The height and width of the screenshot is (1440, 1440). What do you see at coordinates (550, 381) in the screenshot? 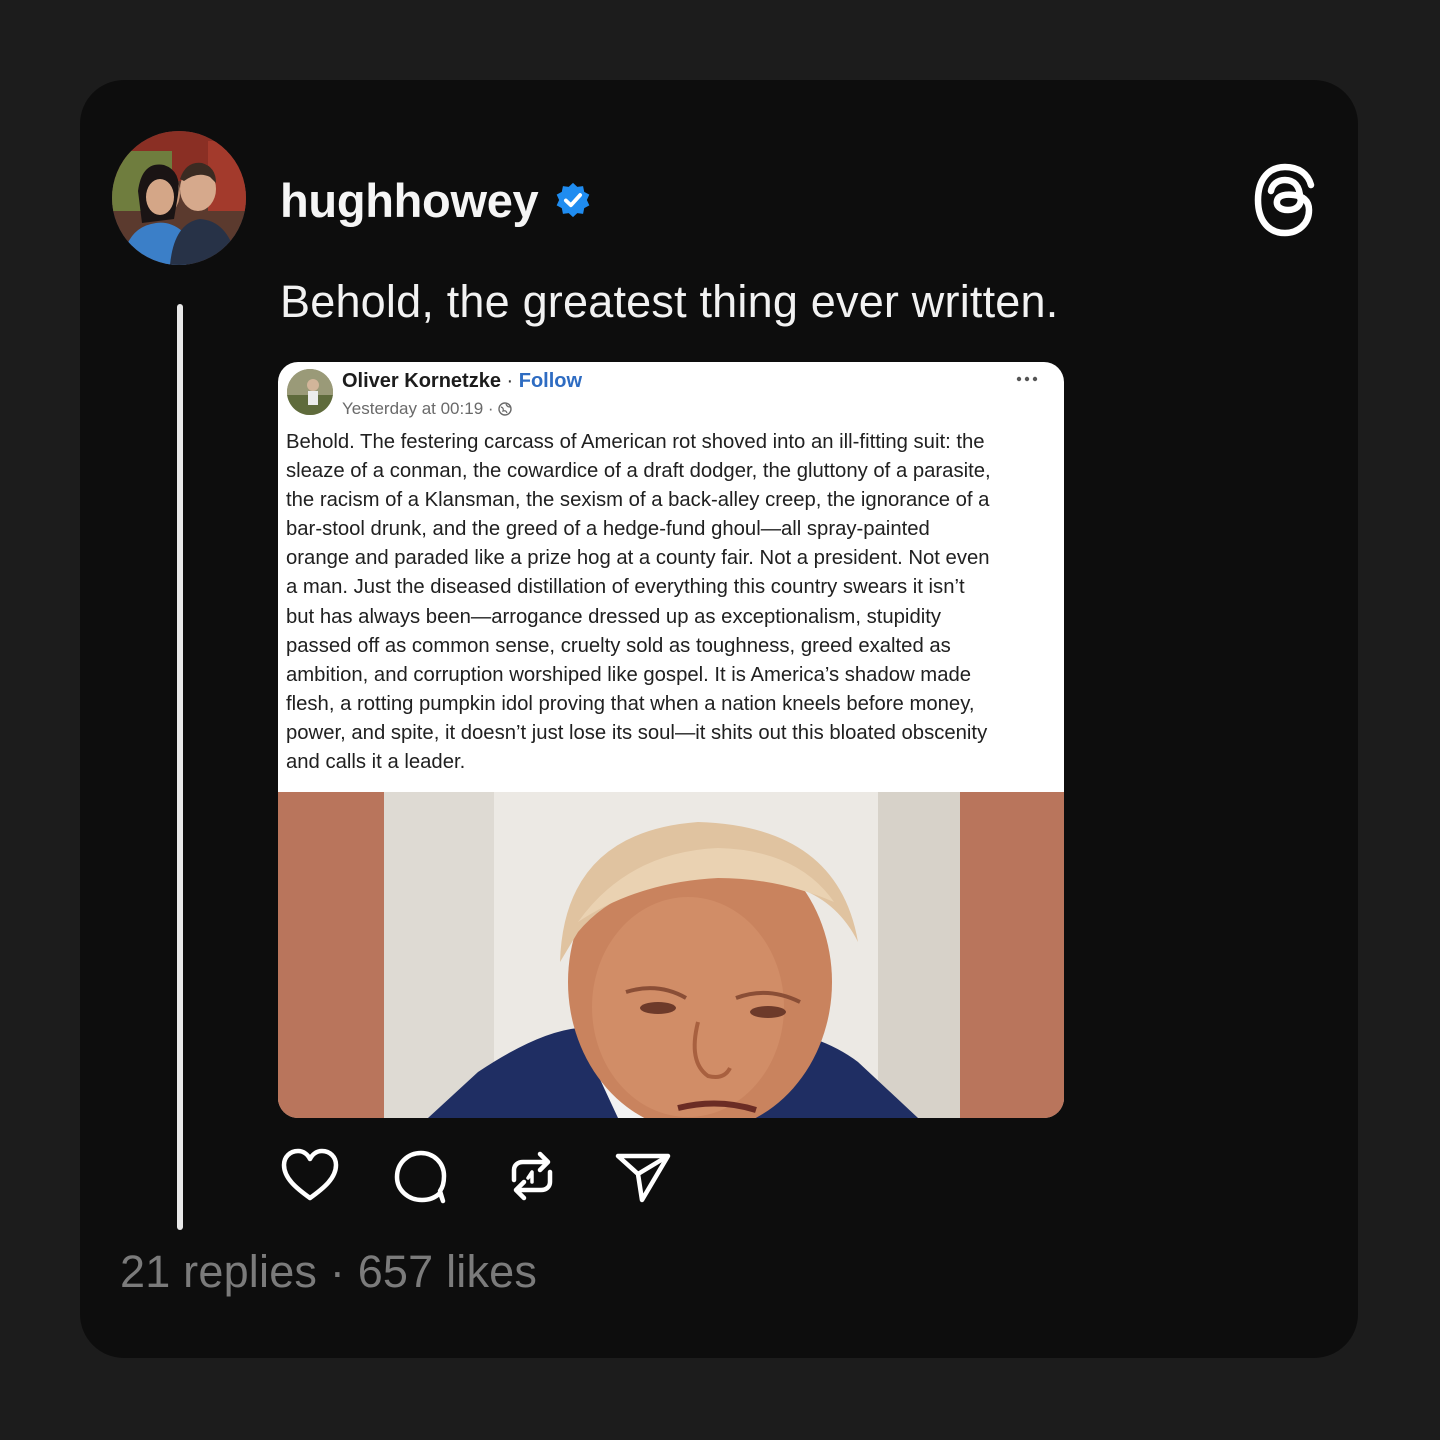
I see `embed-follow-link: Follow` at bounding box center [550, 381].